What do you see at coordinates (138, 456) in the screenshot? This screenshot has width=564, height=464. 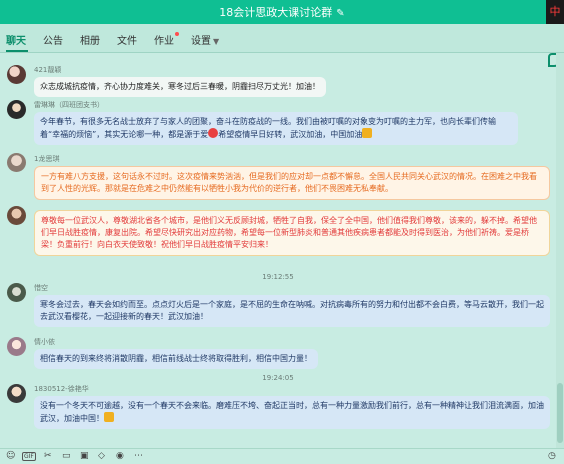 I see `more-icon: ⋯` at bounding box center [138, 456].